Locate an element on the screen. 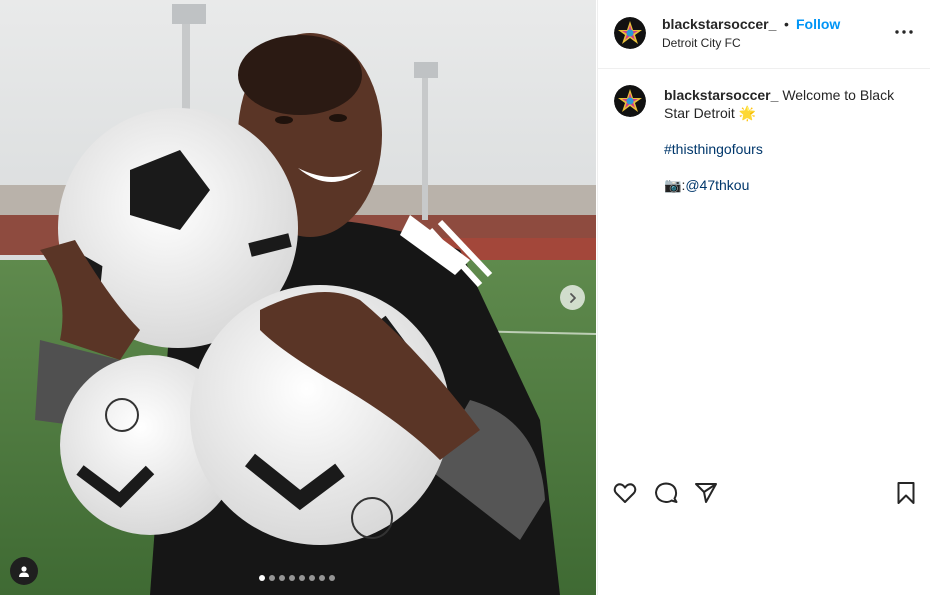  tagged-users-button is located at coordinates (24, 571).